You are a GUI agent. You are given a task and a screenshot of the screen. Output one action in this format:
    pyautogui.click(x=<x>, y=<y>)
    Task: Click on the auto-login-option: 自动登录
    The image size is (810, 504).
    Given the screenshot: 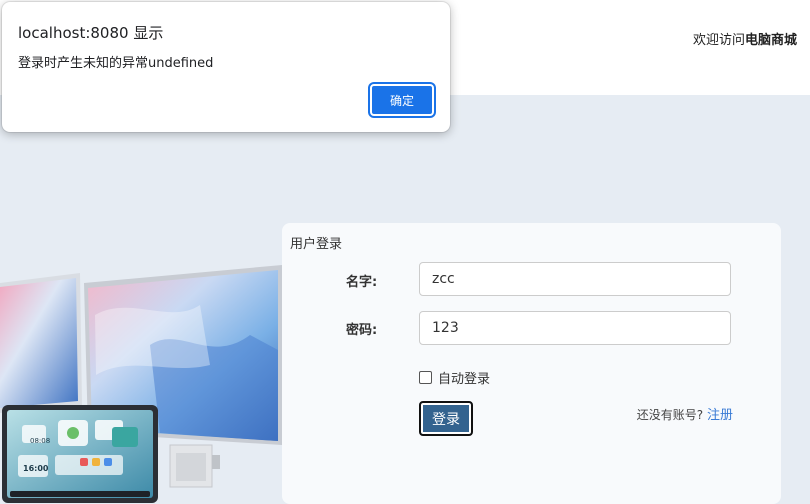 What is the action you would take?
    pyautogui.click(x=454, y=377)
    